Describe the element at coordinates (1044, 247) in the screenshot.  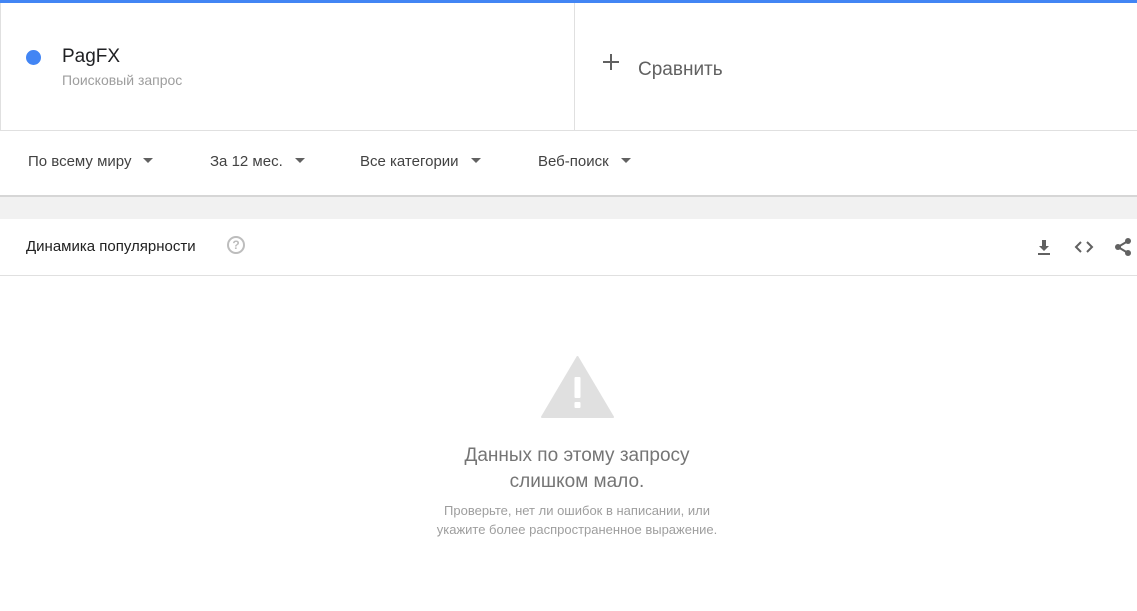
I see `download-icon` at that location.